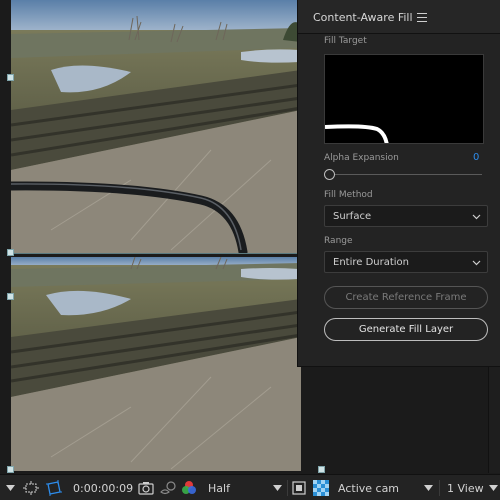 Image resolution: width=500 pixels, height=500 pixels. I want to click on panel-title: Content-Aware Fill, so click(363, 17).